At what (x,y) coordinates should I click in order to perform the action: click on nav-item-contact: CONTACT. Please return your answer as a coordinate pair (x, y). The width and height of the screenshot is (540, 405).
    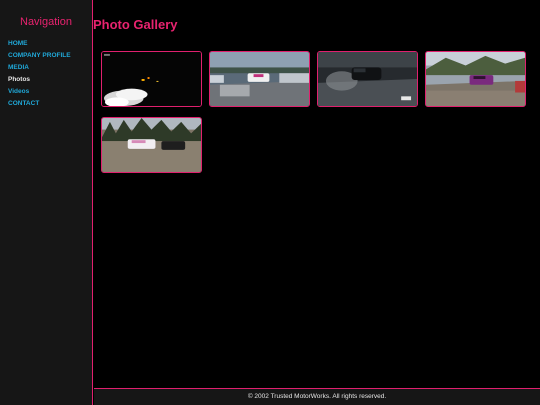
    Looking at the image, I should click on (23, 103).